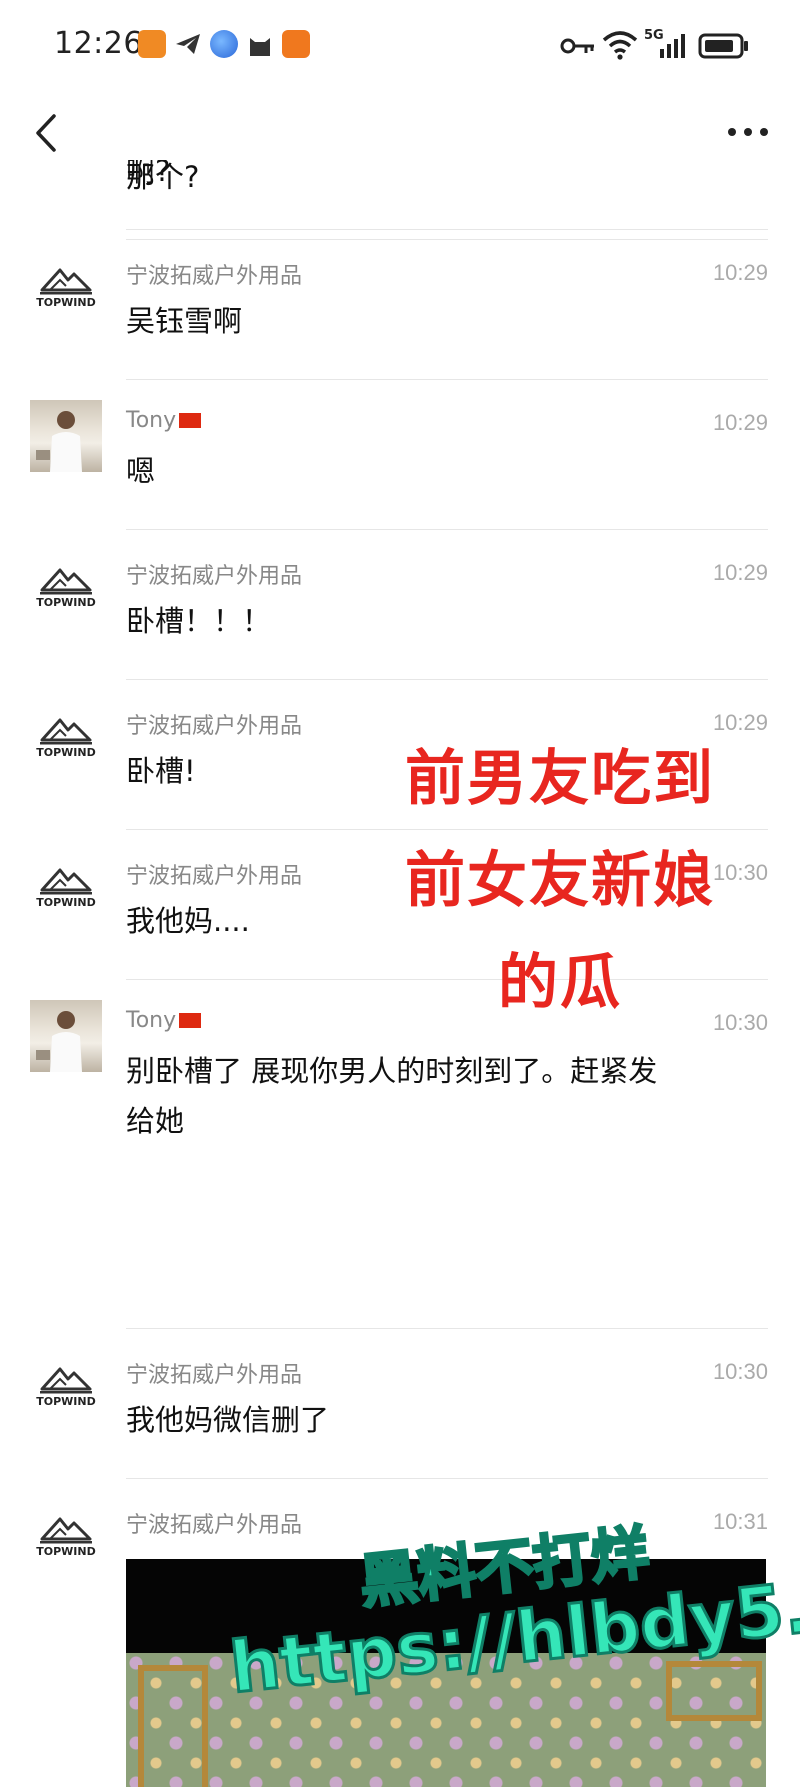  What do you see at coordinates (740, 1371) in the screenshot?
I see `message-time: 10:30` at bounding box center [740, 1371].